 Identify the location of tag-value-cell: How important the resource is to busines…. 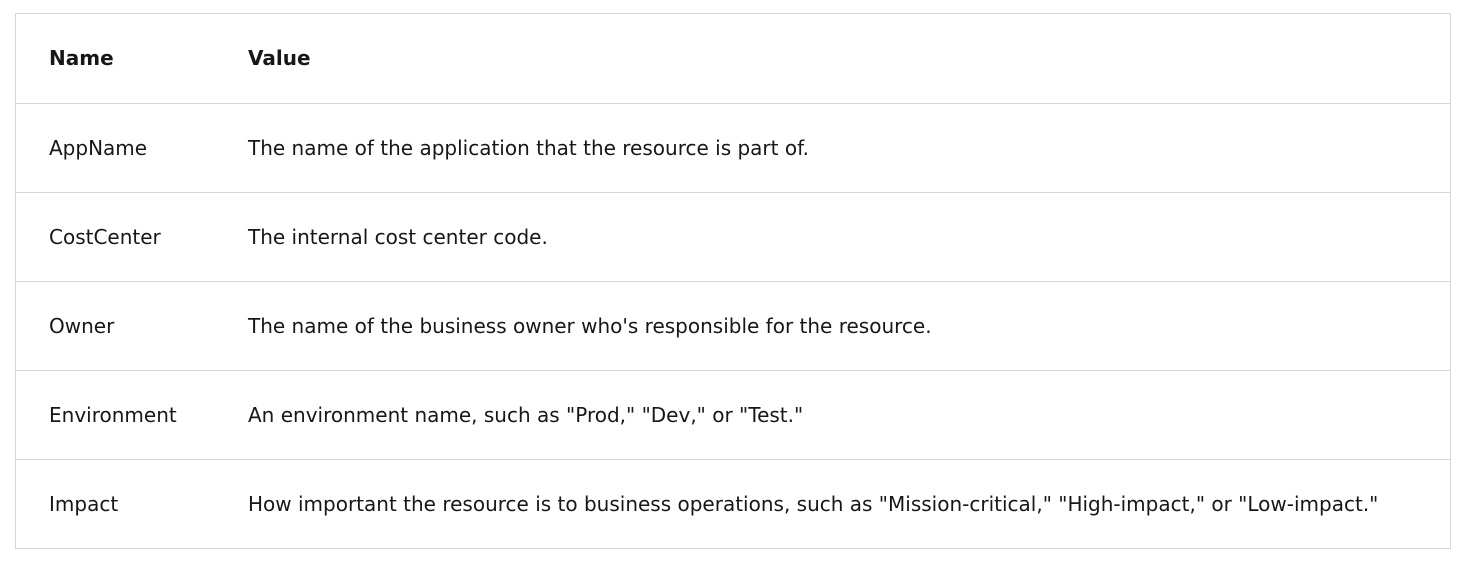
(832, 503).